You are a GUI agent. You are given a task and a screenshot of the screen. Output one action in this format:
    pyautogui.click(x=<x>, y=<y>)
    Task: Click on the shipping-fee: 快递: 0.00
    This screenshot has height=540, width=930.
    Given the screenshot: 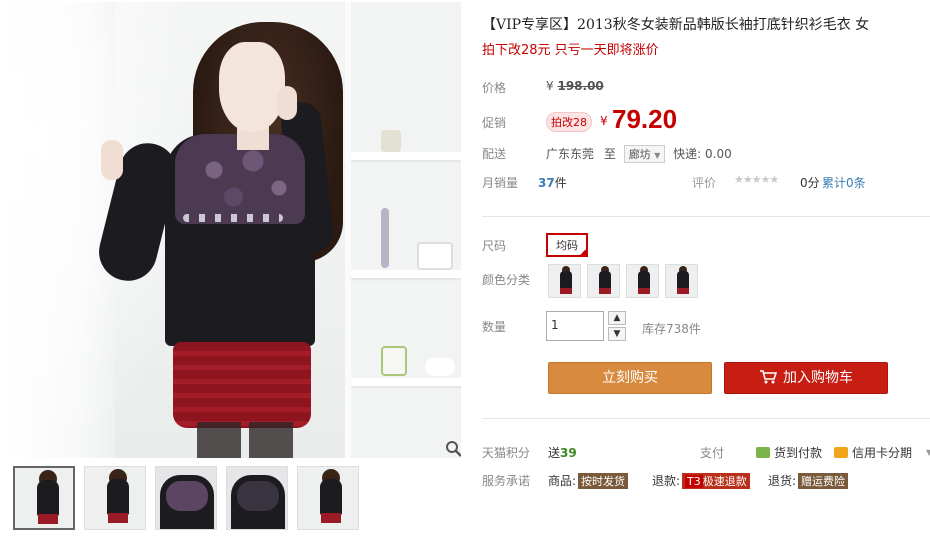 What is the action you would take?
    pyautogui.click(x=702, y=154)
    